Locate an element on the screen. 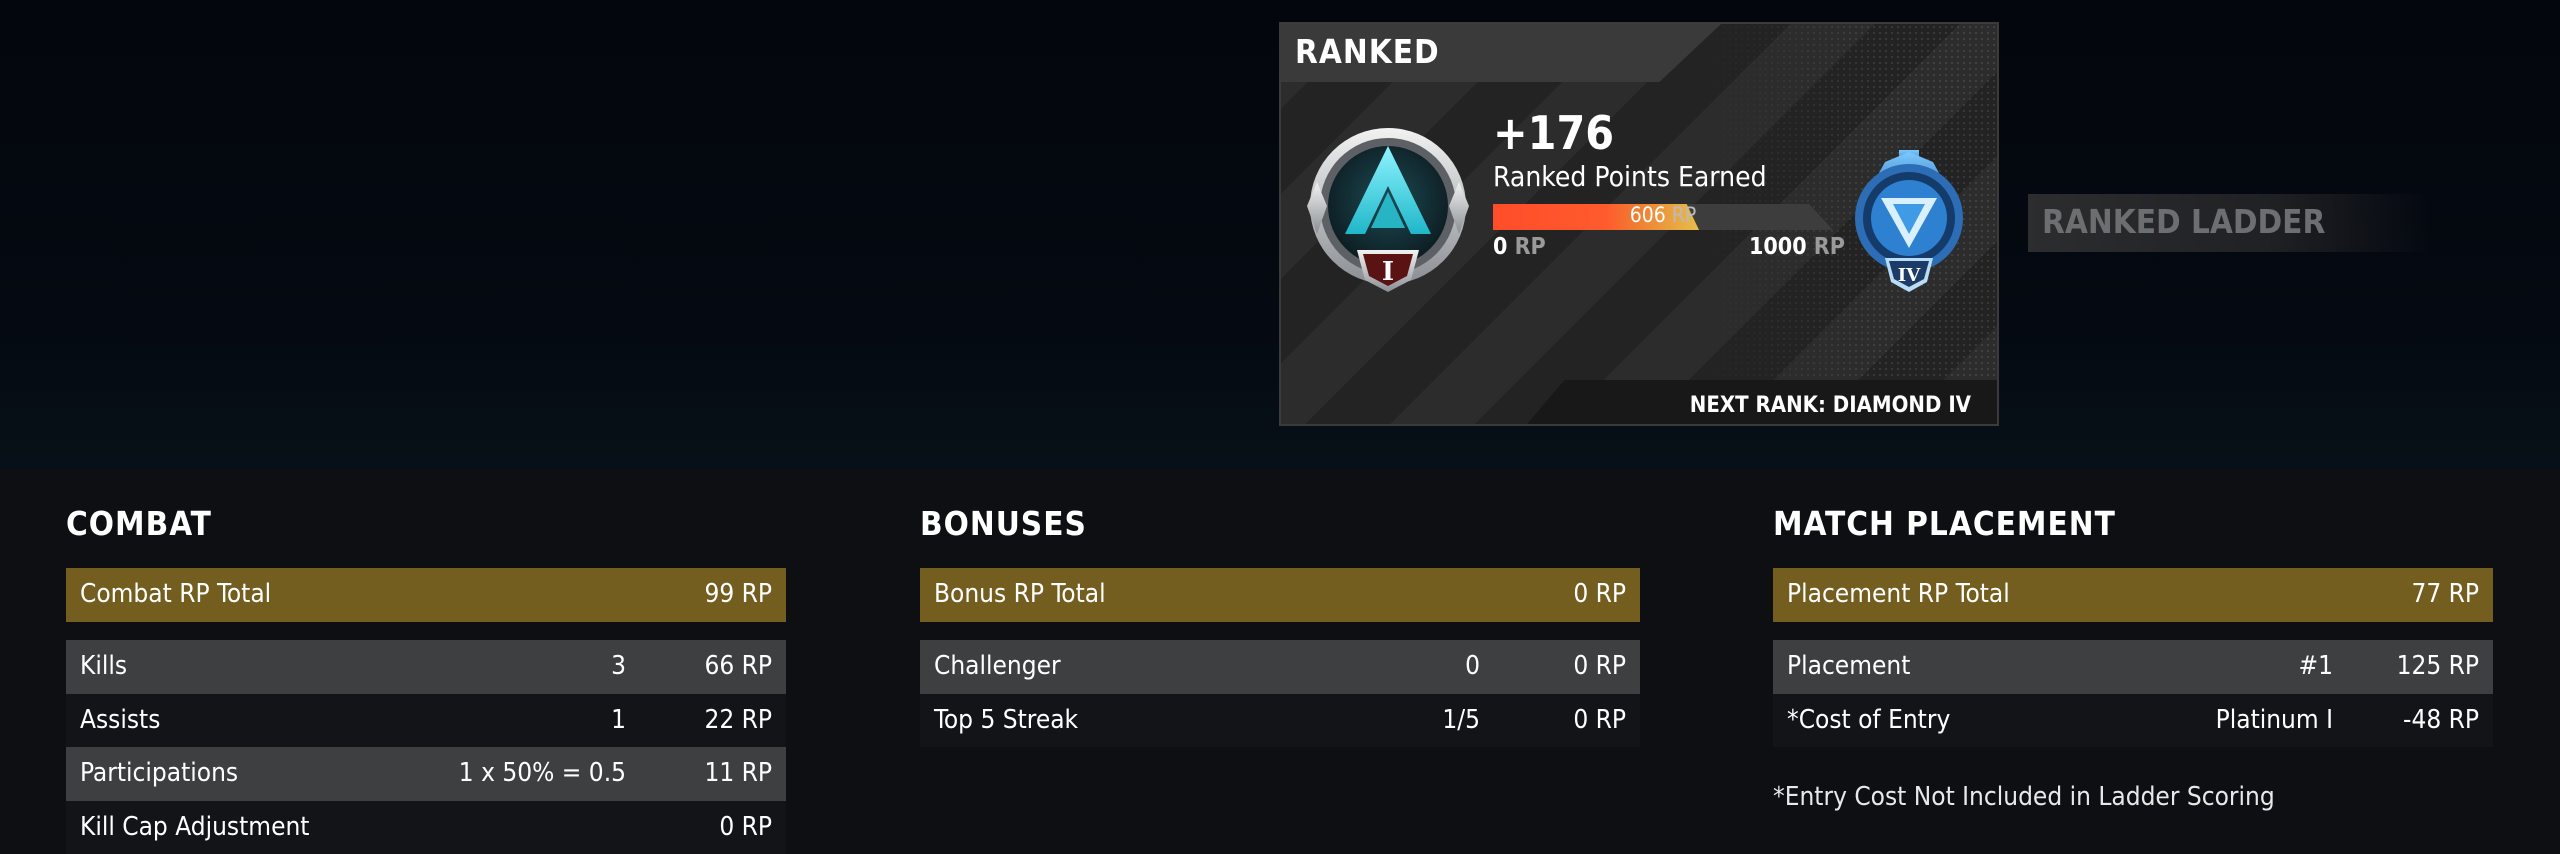  row-value: 66 RP is located at coordinates (738, 666).